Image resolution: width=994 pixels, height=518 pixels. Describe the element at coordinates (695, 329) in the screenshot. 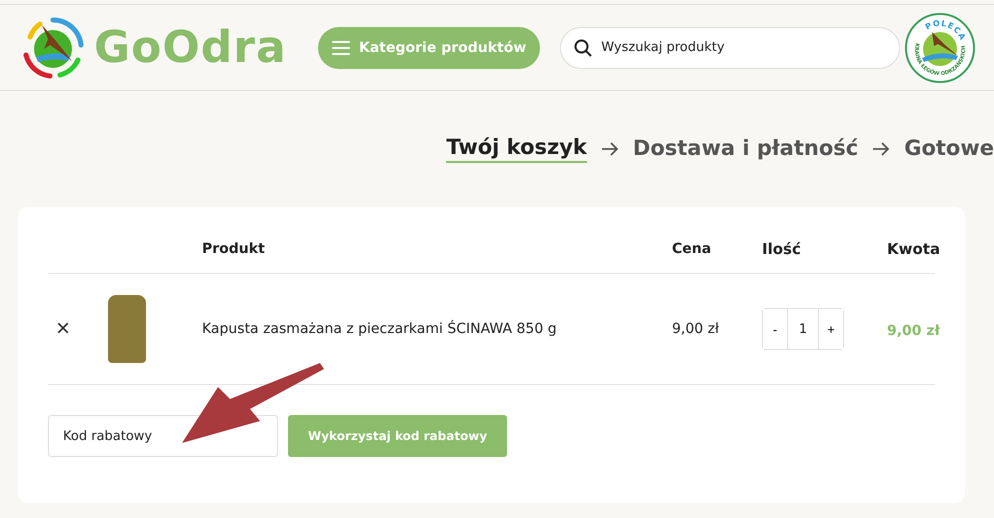

I see `price: 9,00 zł` at that location.